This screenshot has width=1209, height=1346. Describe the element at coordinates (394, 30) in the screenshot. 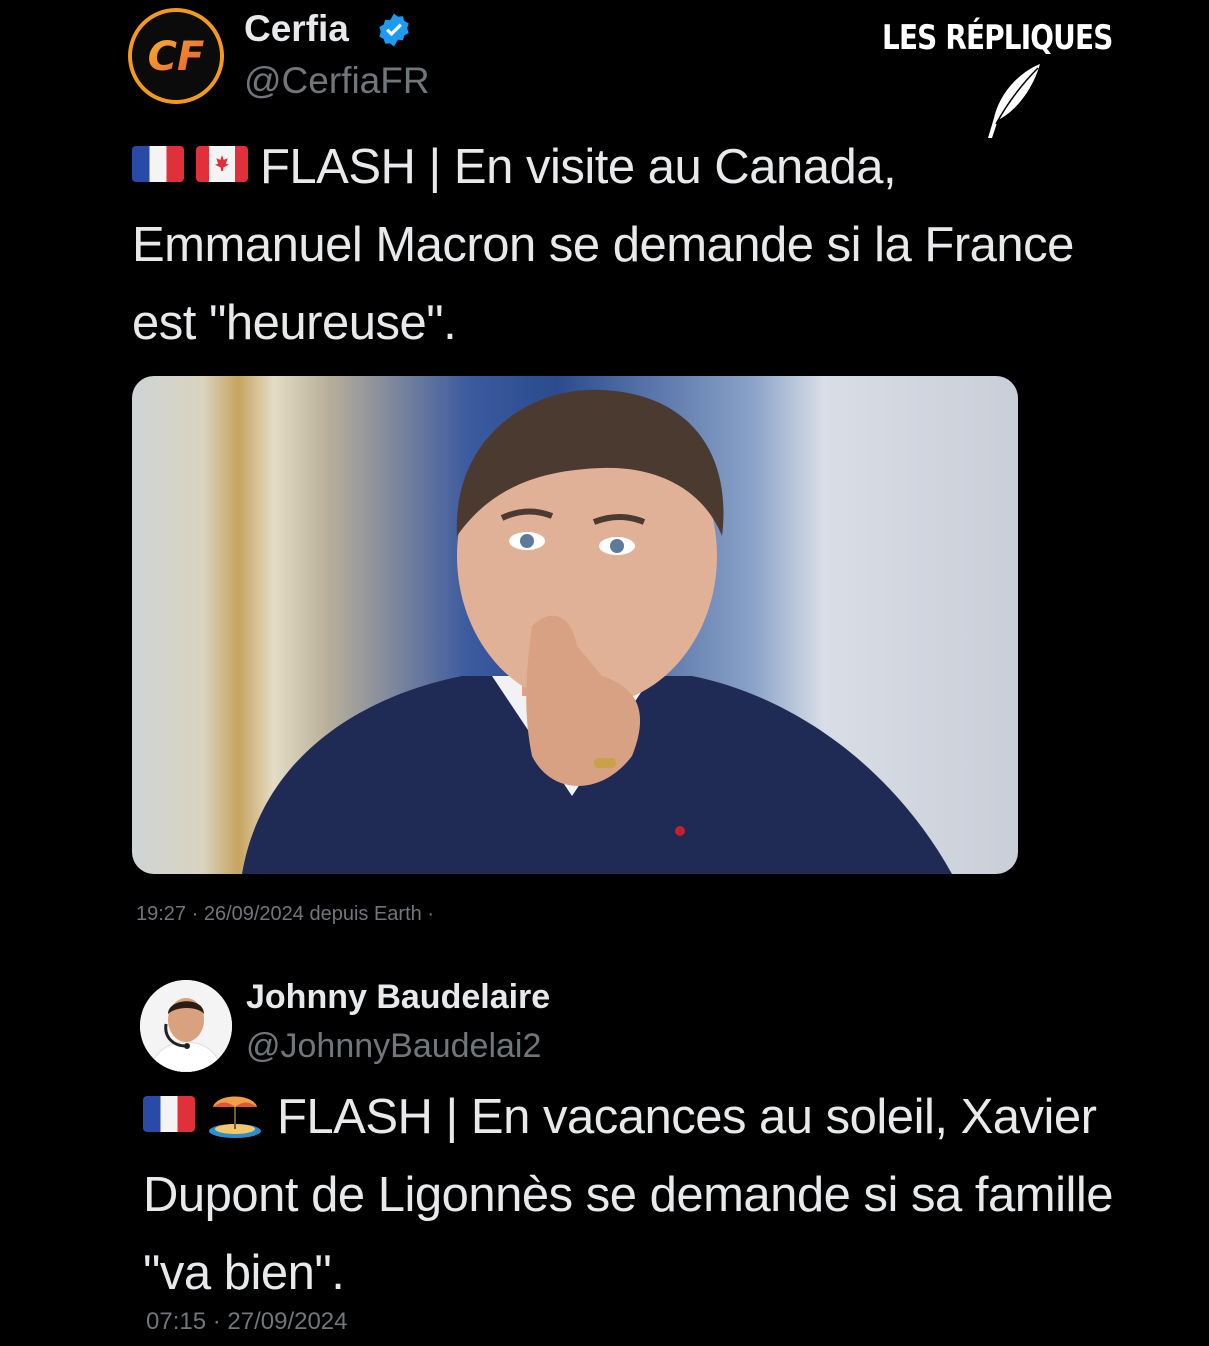

I see `verified-badge-icon` at that location.